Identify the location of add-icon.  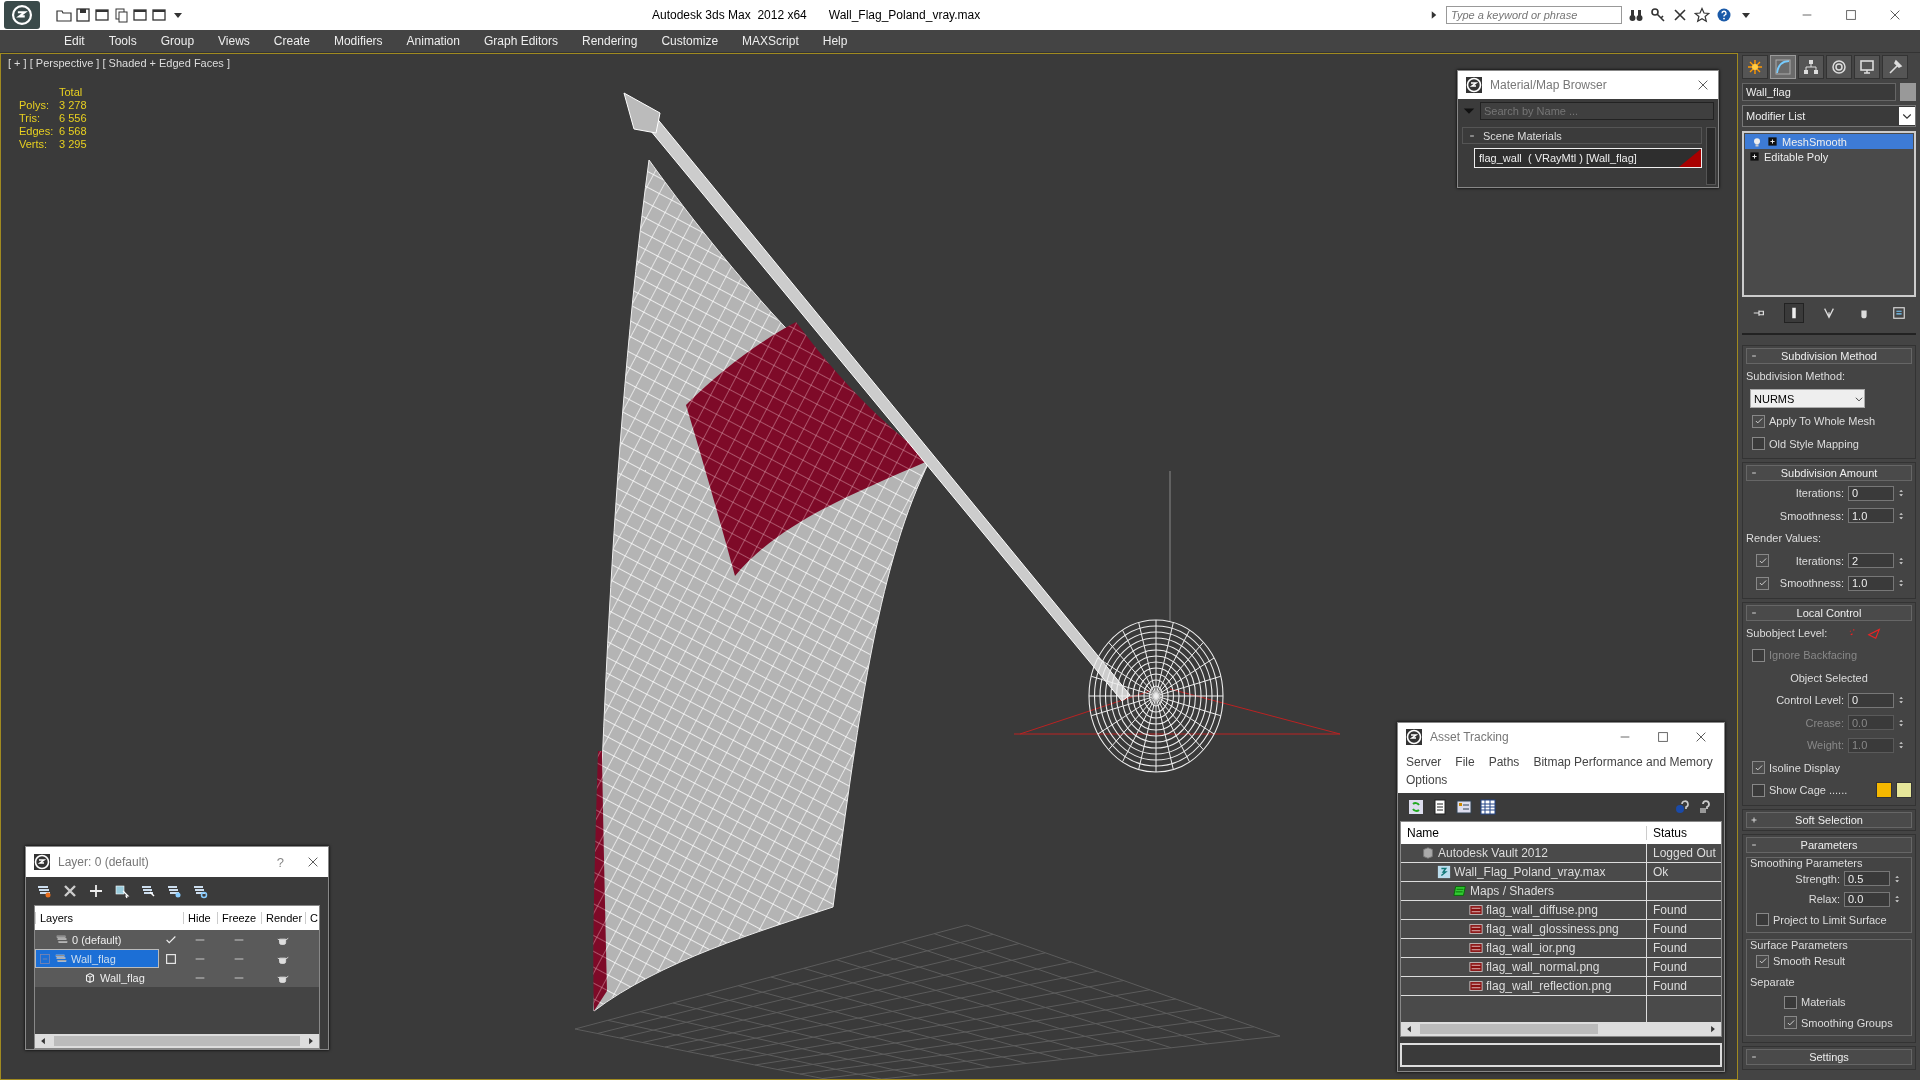
(96, 891).